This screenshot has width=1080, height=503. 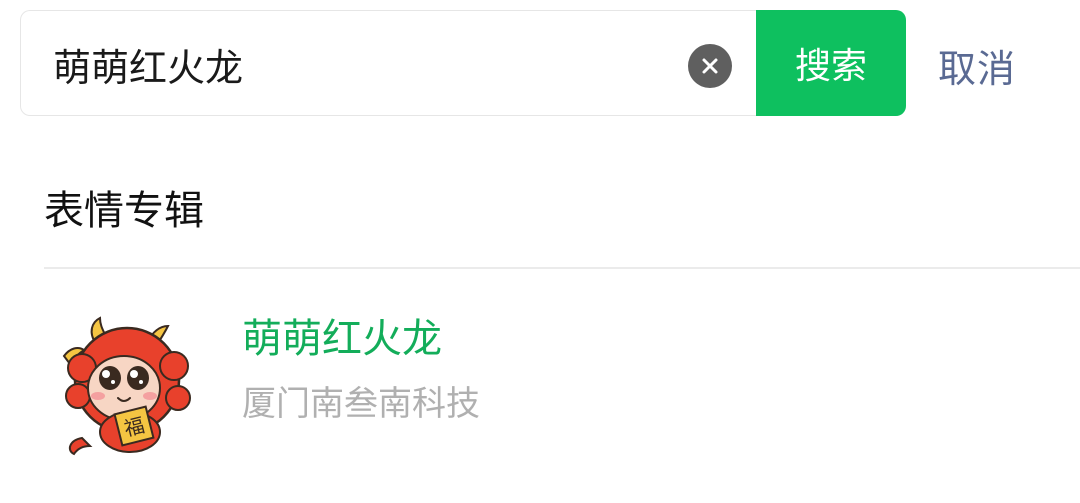 I want to click on search-field-container, so click(x=388, y=63).